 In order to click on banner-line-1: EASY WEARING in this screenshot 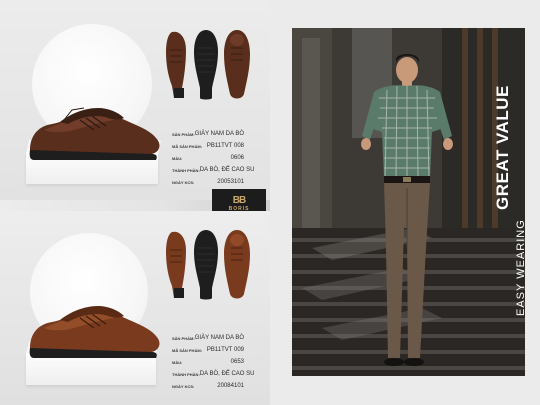, I will do `click(521, 267)`.